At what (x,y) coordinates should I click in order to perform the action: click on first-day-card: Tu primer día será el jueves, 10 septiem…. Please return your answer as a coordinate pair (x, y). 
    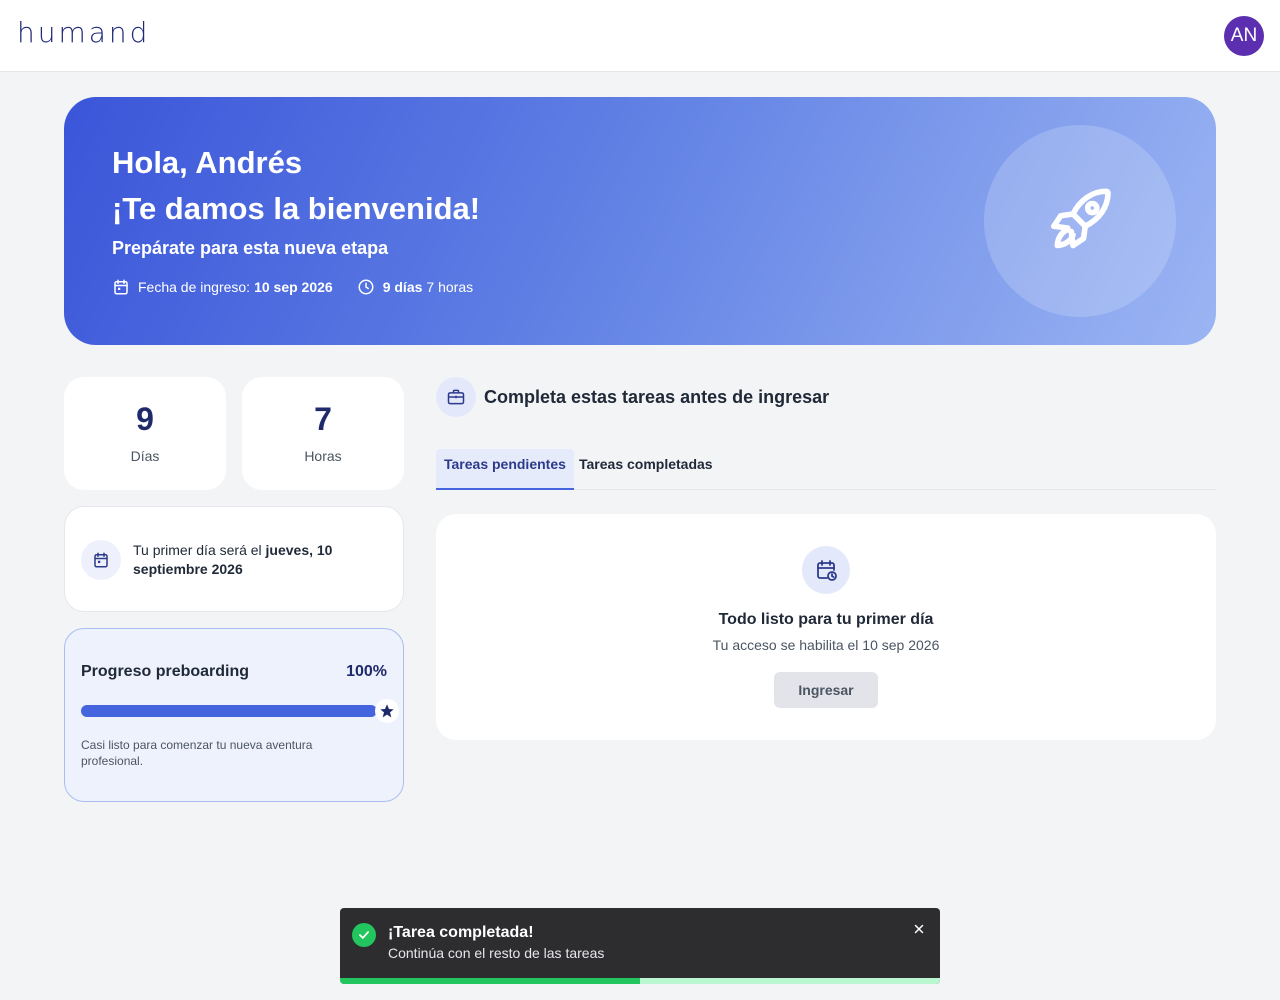
    Looking at the image, I should click on (234, 559).